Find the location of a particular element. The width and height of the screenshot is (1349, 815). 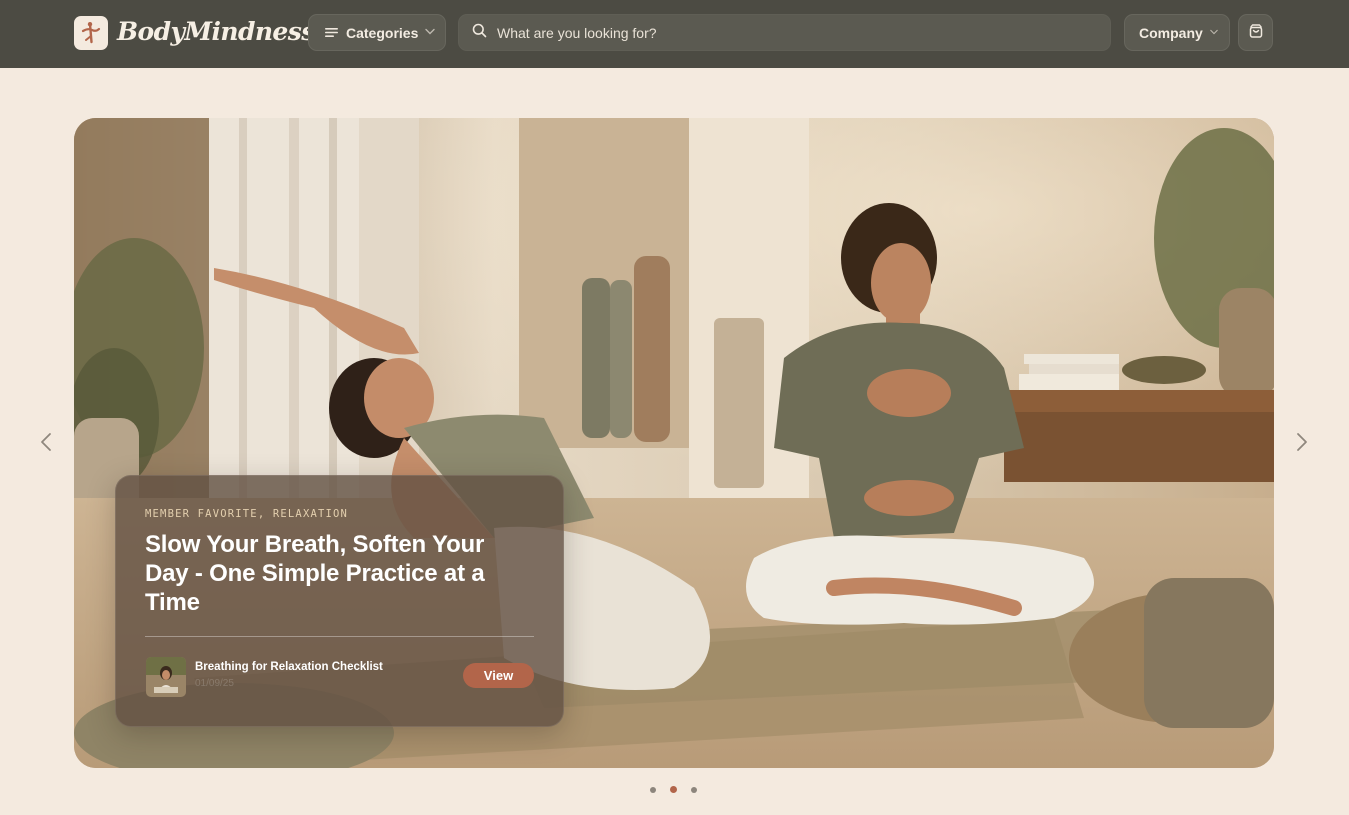

search-icon is located at coordinates (479, 33).